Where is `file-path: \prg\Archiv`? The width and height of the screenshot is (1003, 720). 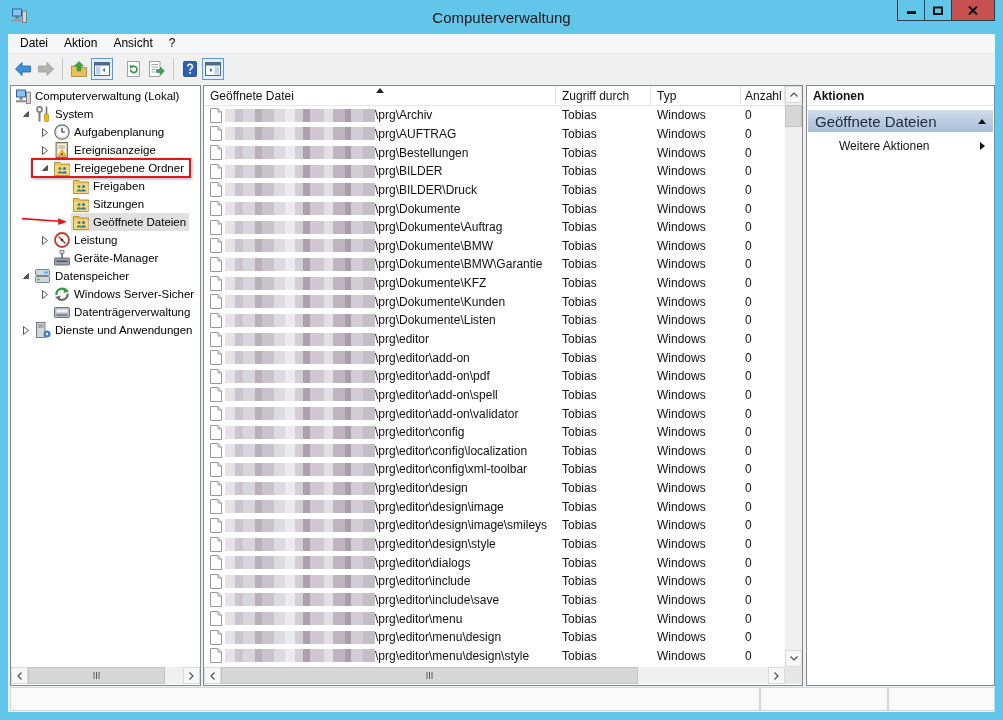
file-path: \prg\Archiv is located at coordinates (404, 115).